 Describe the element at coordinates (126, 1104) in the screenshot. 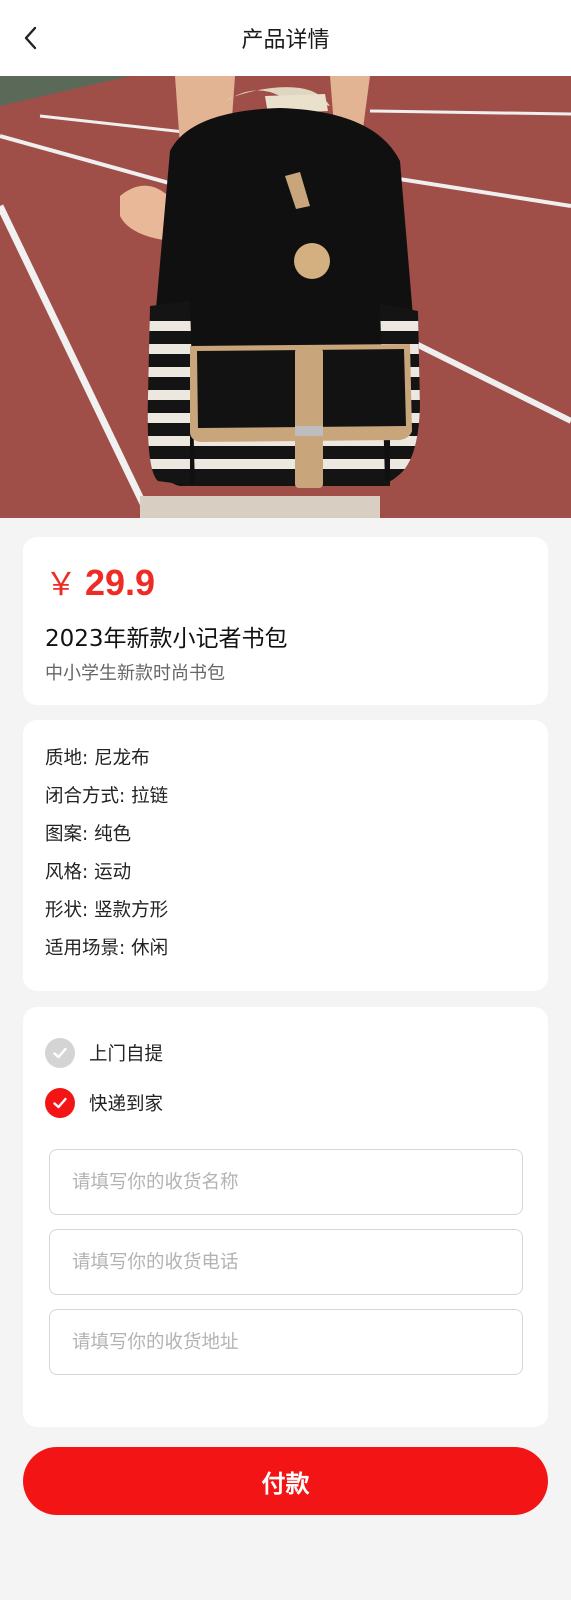

I see `shipping-option-label: 快递到家` at that location.